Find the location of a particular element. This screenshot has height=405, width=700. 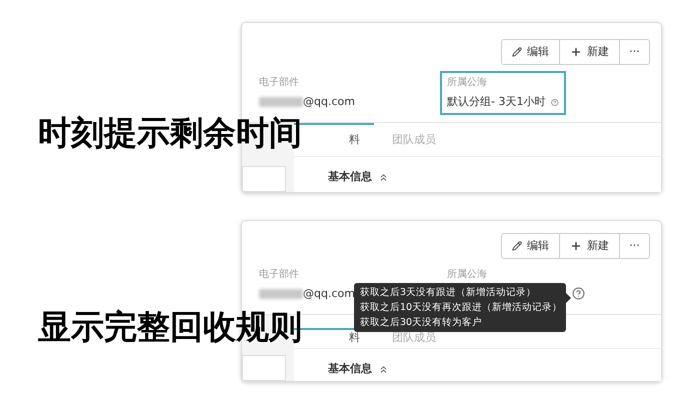

pool-value: 默认分组- 3天1小时 is located at coordinates (496, 102).